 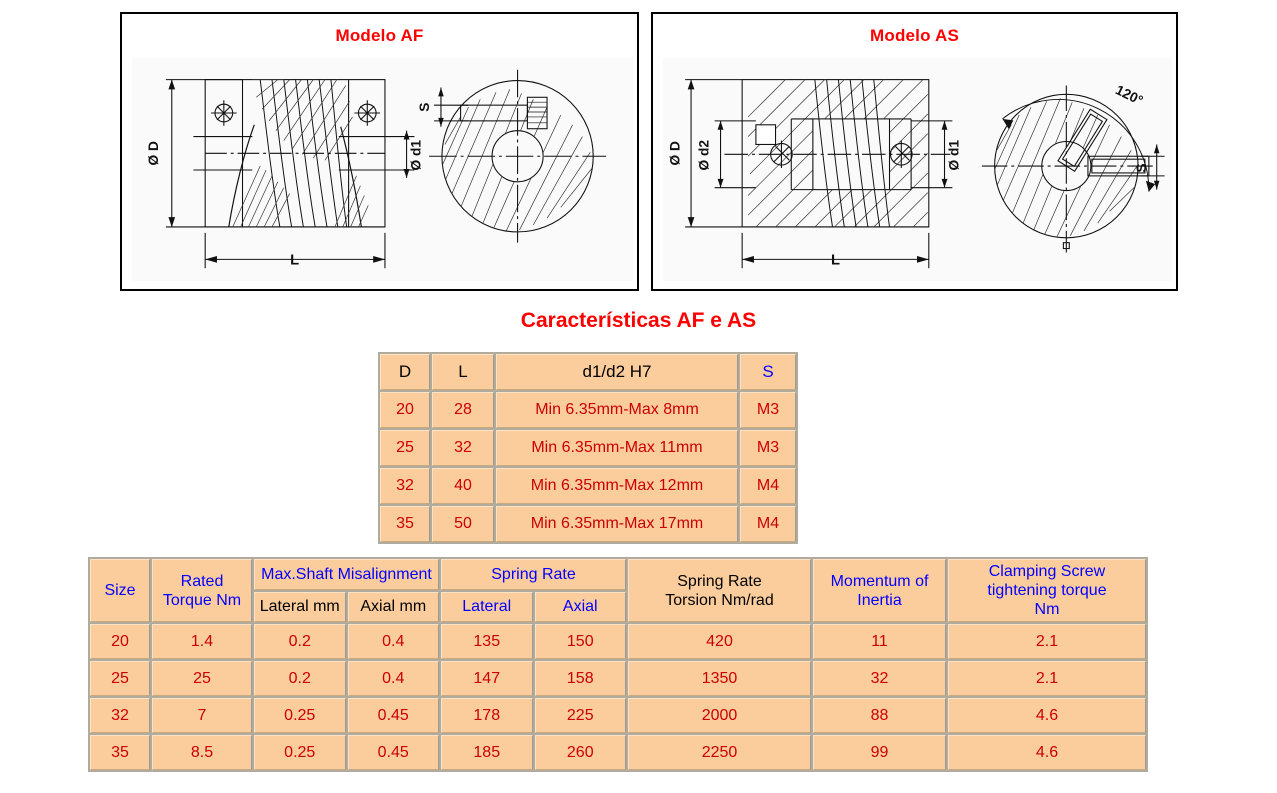 What do you see at coordinates (487, 752) in the screenshot?
I see `spec-cell-sr-lateral: 185` at bounding box center [487, 752].